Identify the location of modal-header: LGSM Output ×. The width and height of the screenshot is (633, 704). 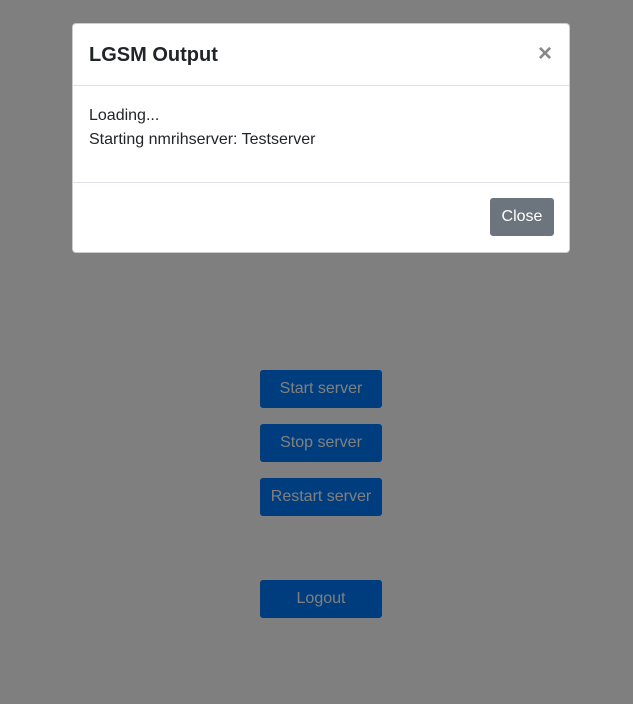
(321, 55).